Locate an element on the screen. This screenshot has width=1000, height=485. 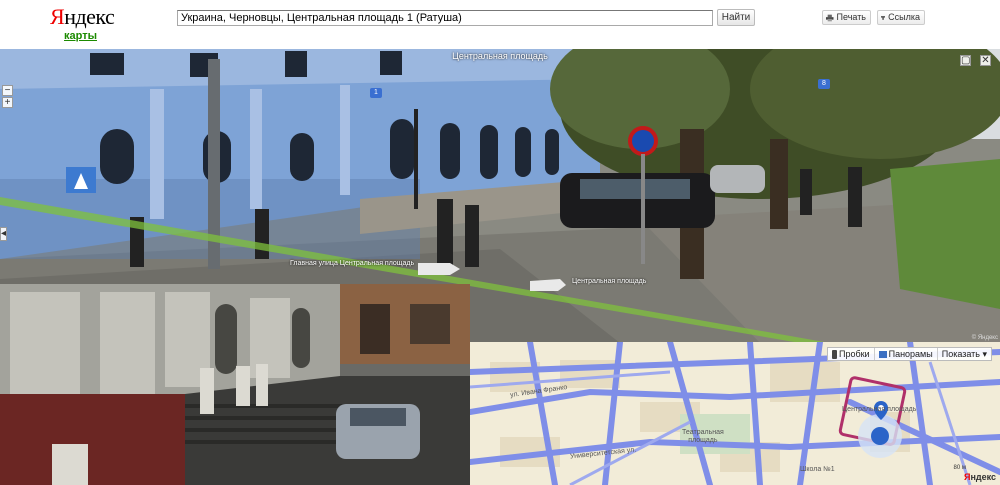
close-panorama-button: ✕ is located at coordinates (985, 60).